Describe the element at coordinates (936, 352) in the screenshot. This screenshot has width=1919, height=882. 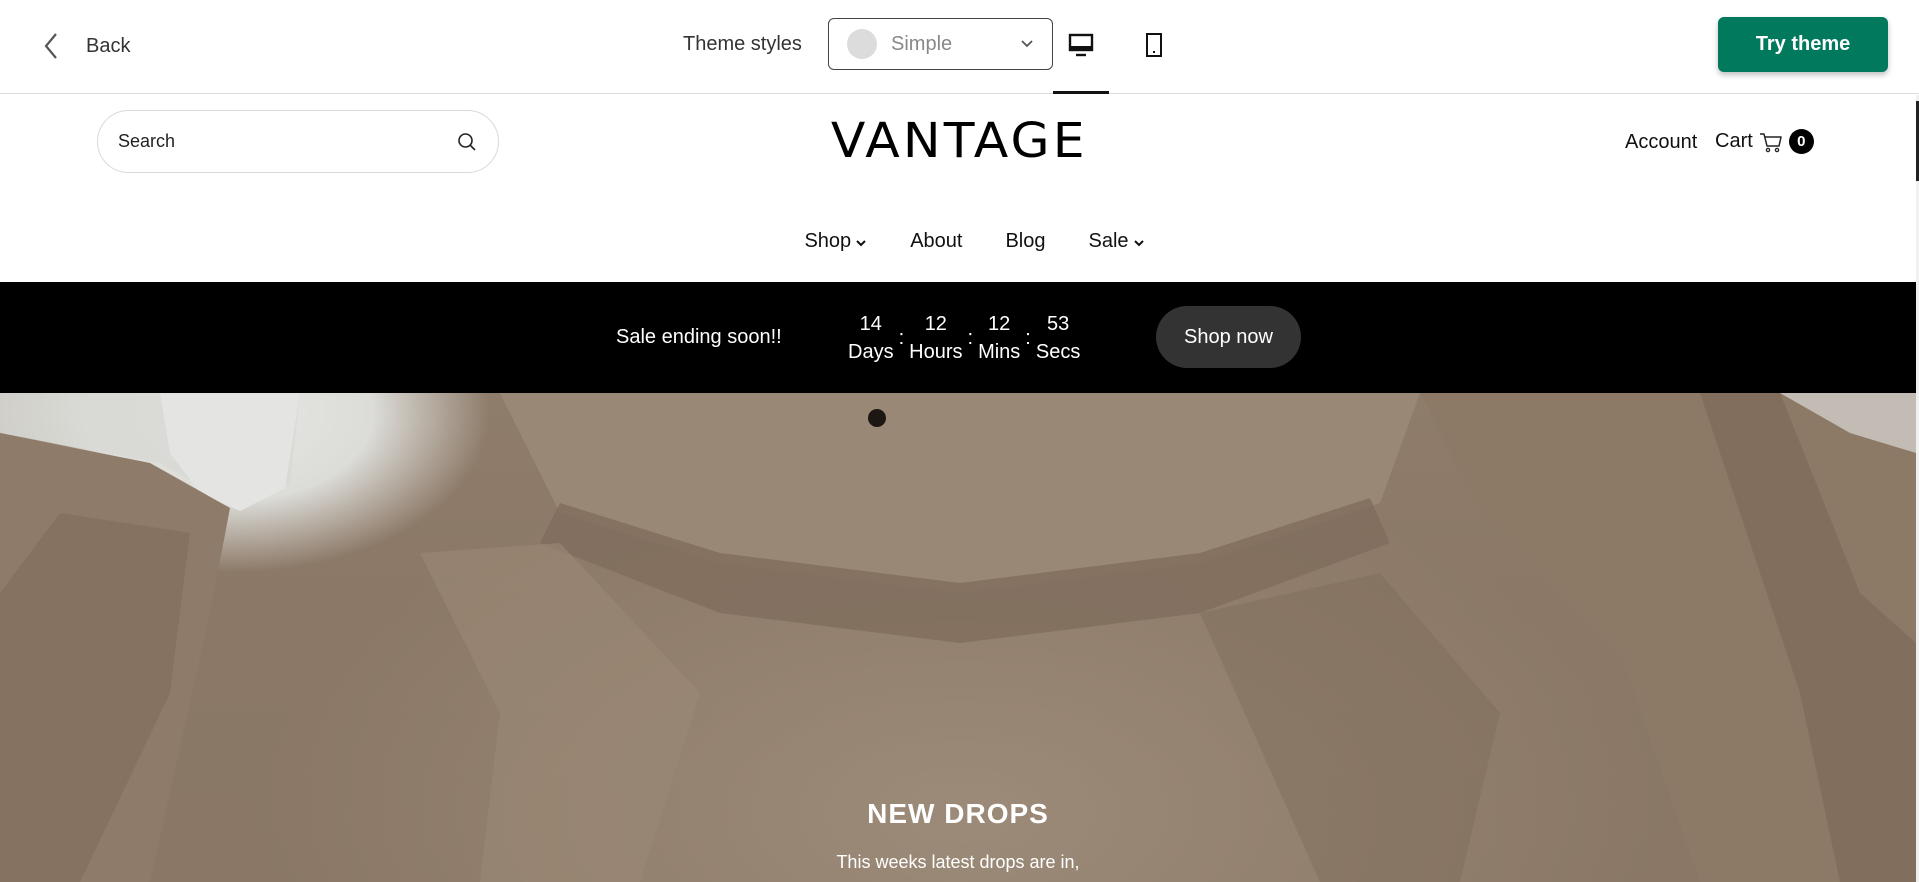
I see `countdown-hours-label: Hours` at that location.